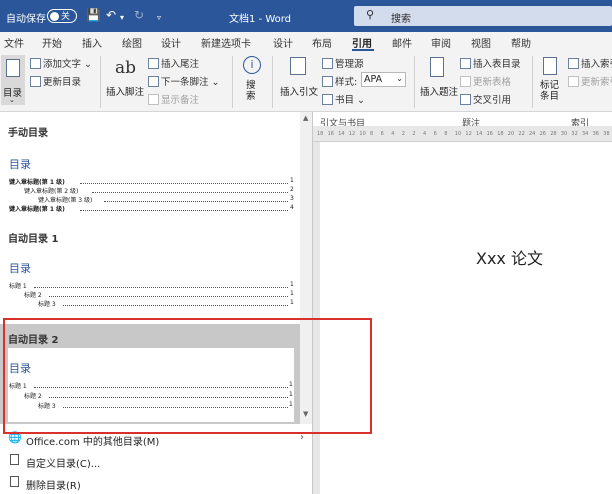 The width and height of the screenshot is (612, 494). What do you see at coordinates (551, 81) in the screenshot?
I see `mark-entry-button: 标记 条目` at bounding box center [551, 81].